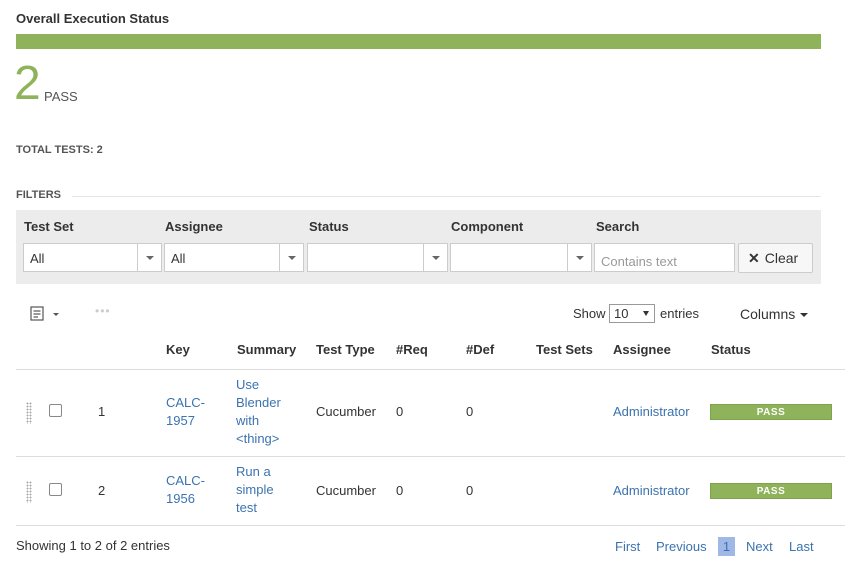 The image size is (845, 561). I want to click on test-key-part: 1957, so click(180, 420).